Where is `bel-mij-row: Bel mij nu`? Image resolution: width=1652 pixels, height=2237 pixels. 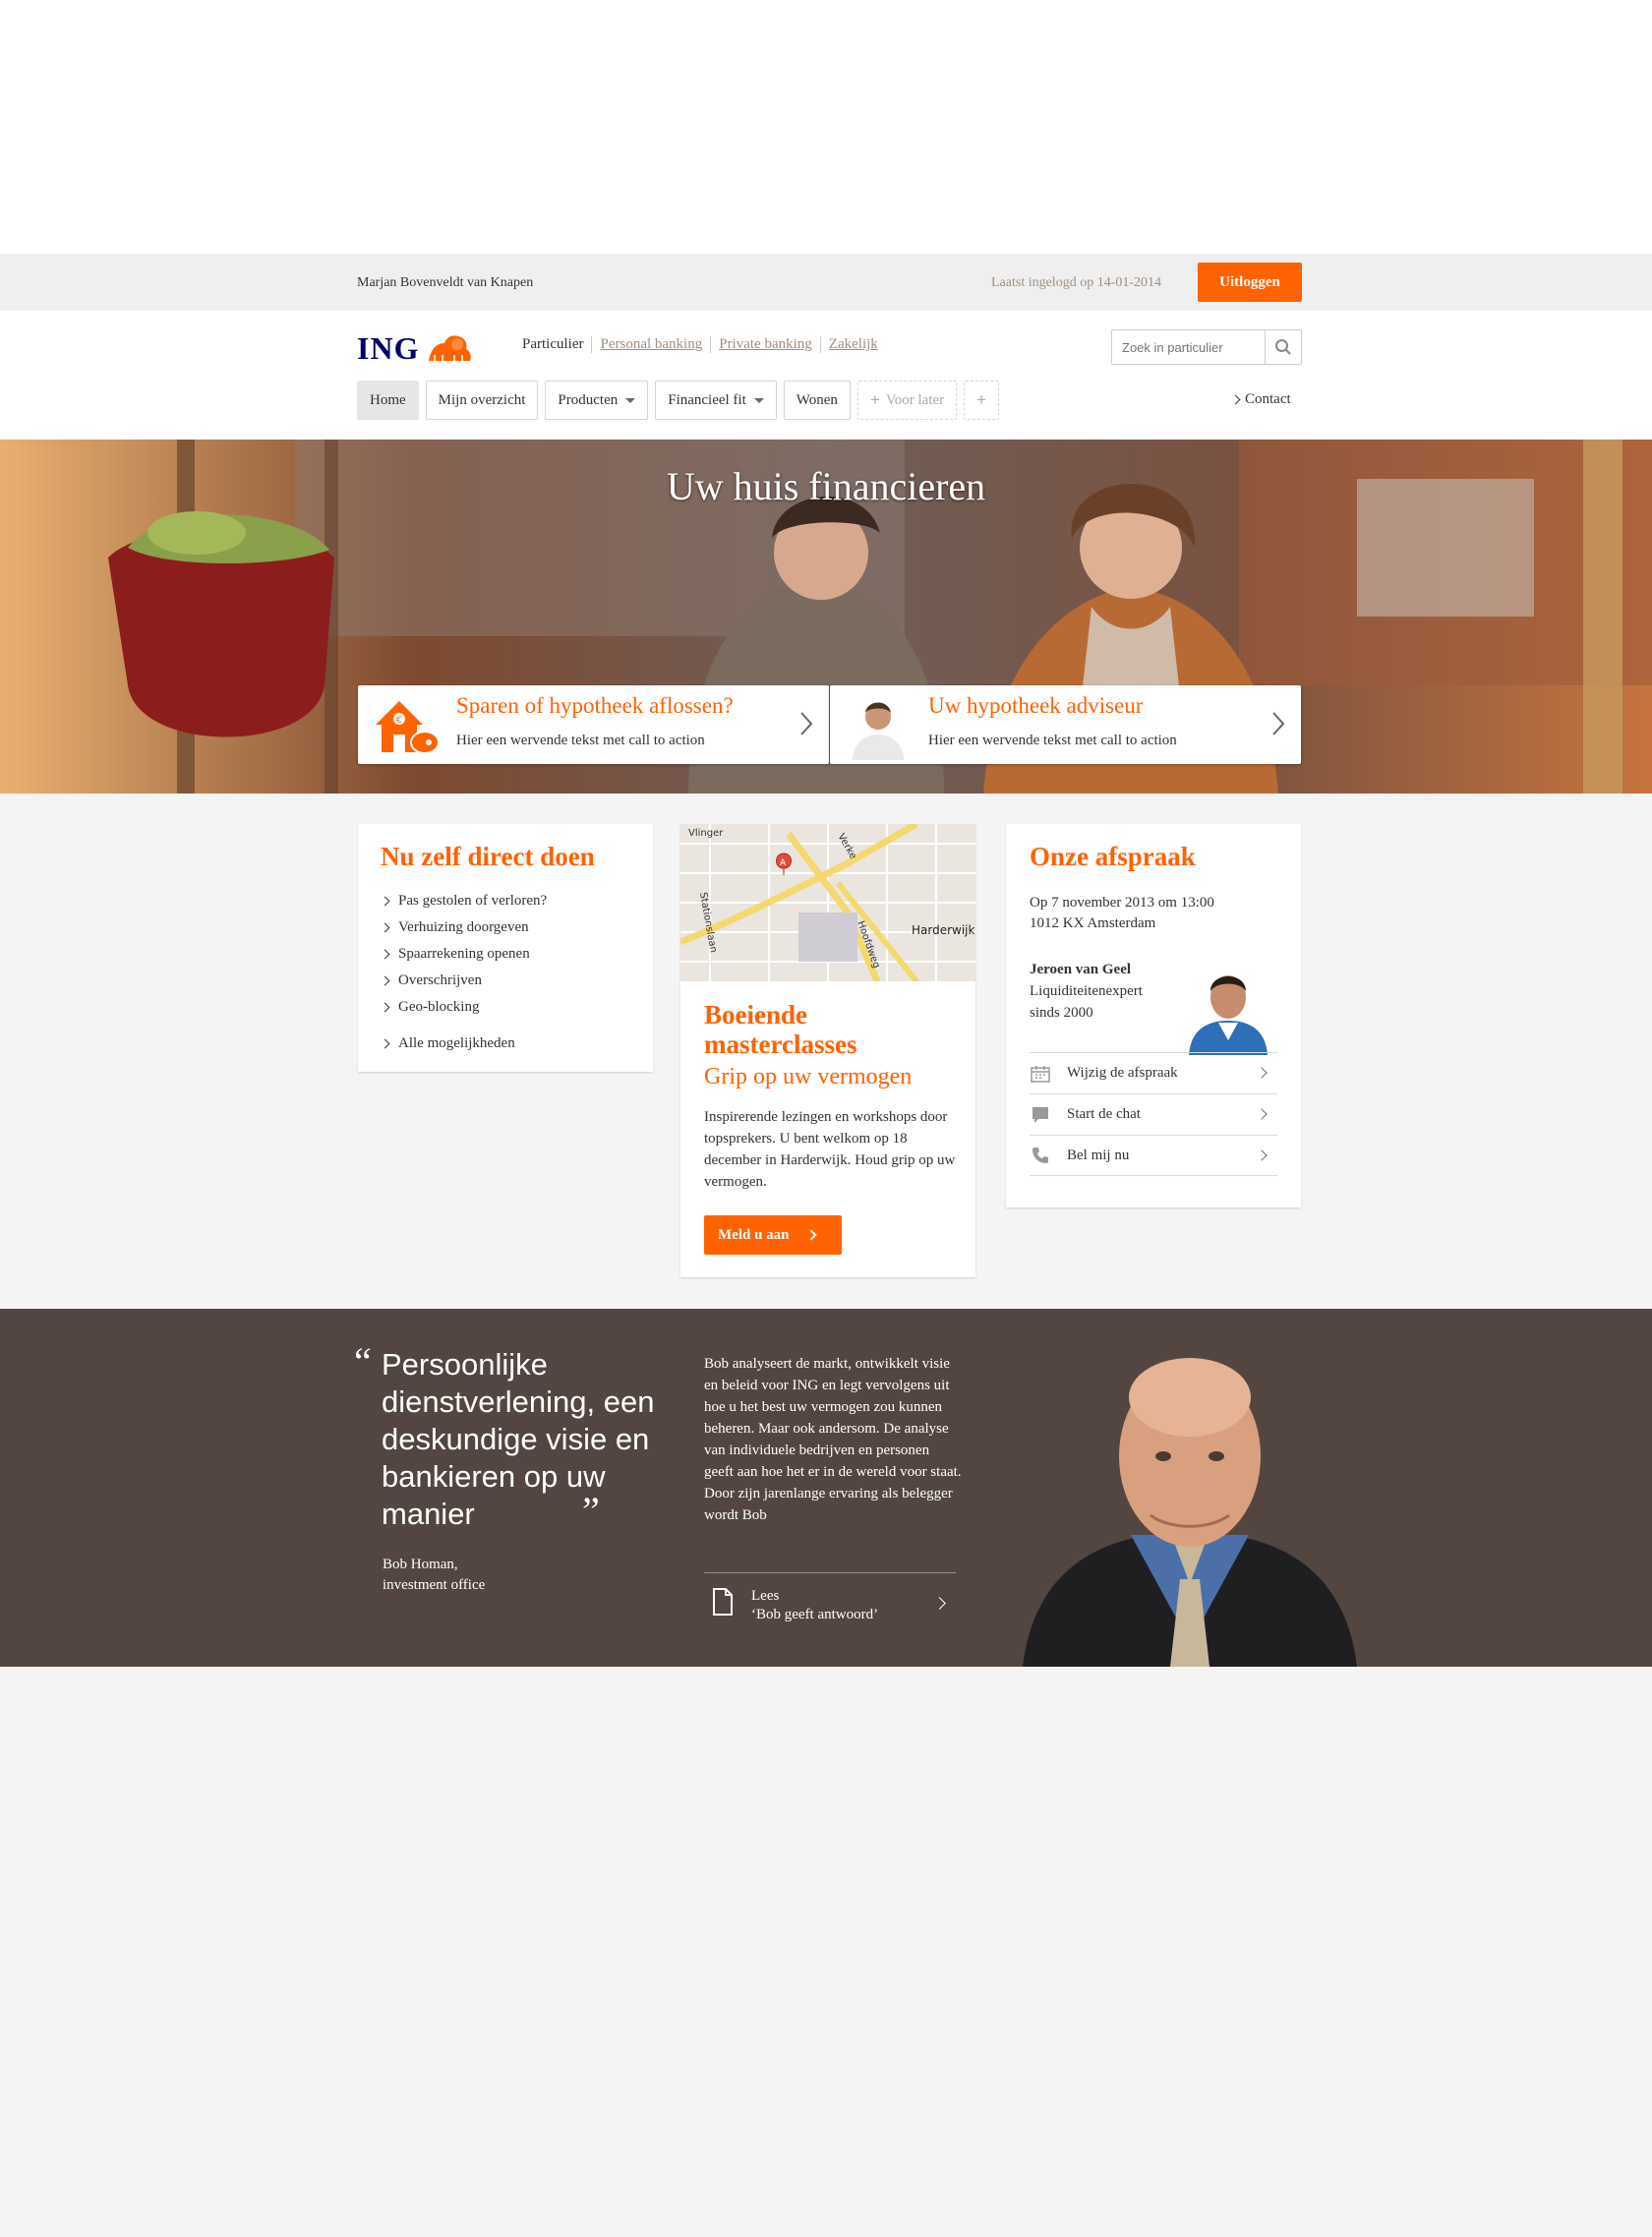
bel-mij-row: Bel mij nu is located at coordinates (1153, 1155).